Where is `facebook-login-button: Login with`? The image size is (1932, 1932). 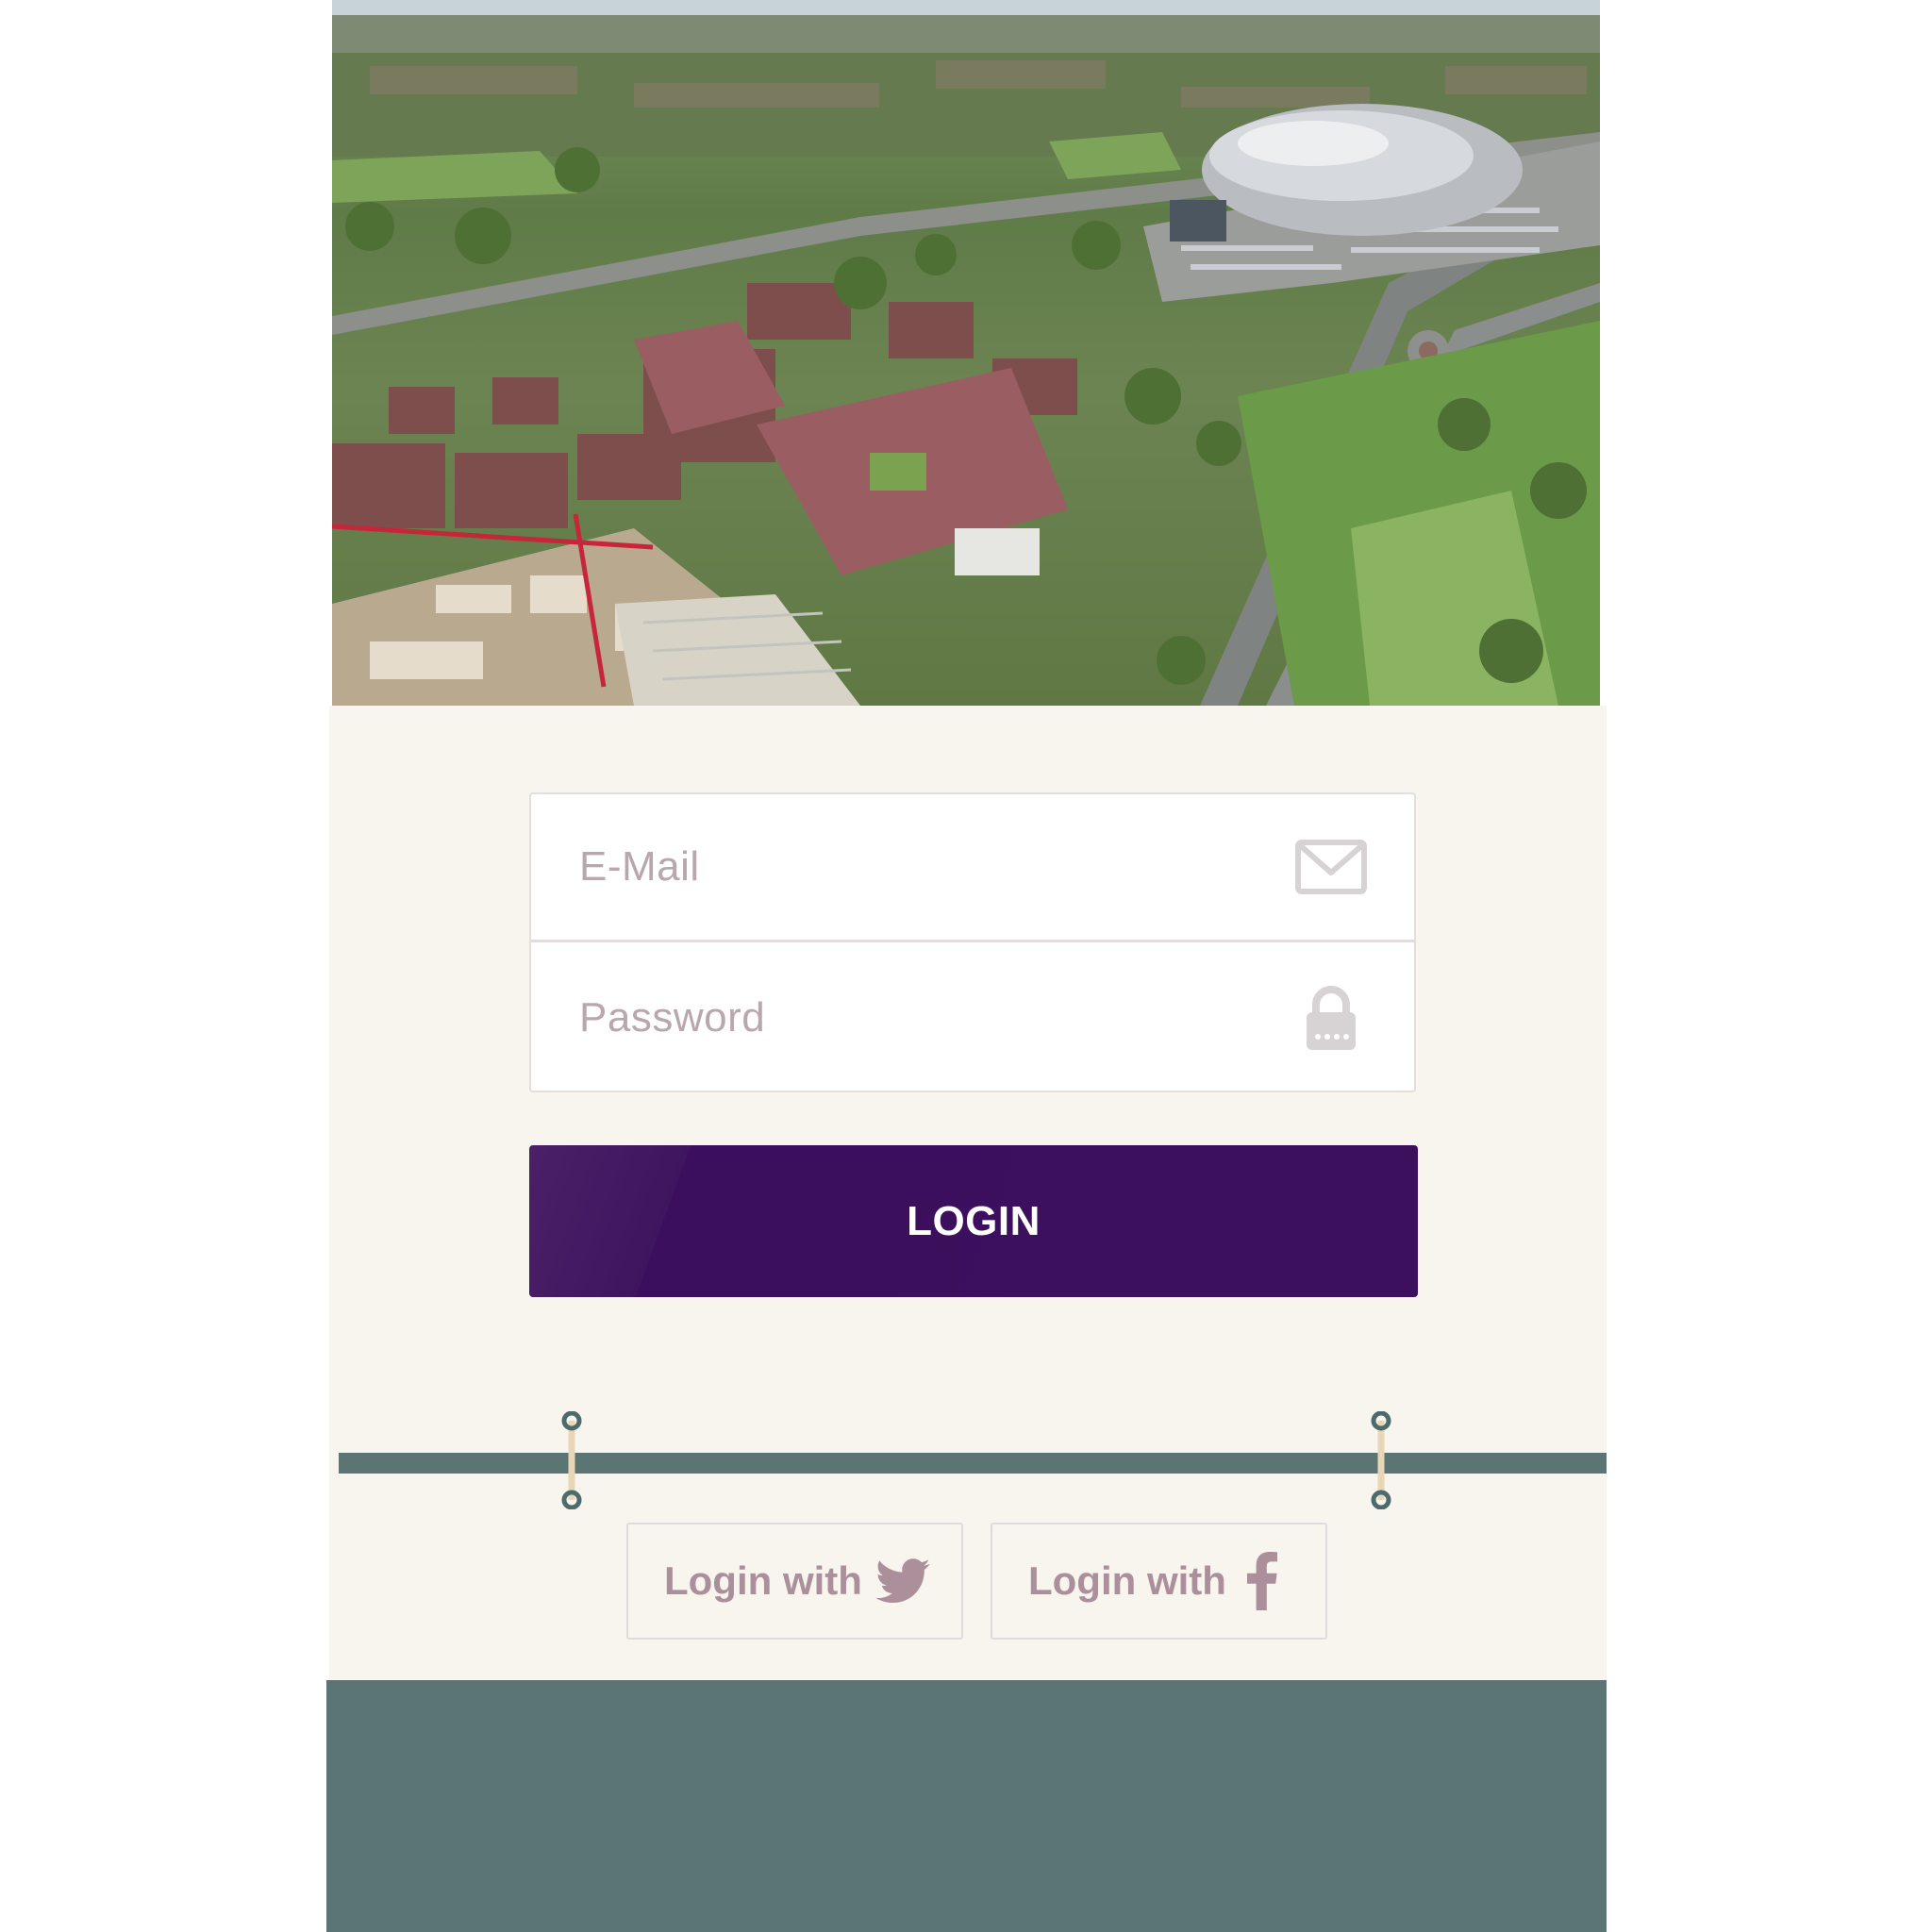
facebook-login-button: Login with is located at coordinates (1159, 1581).